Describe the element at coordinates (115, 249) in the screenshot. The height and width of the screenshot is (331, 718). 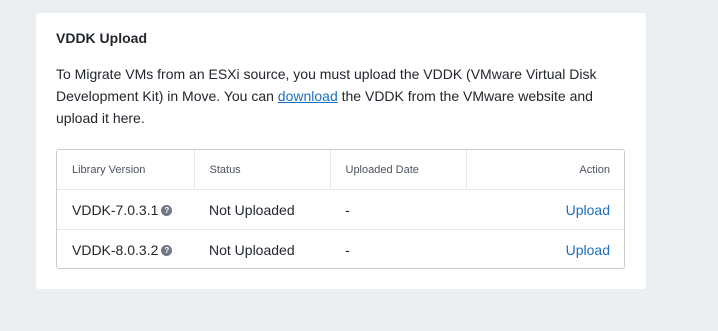
I see `version-label: VDDK-8.0.3.2` at that location.